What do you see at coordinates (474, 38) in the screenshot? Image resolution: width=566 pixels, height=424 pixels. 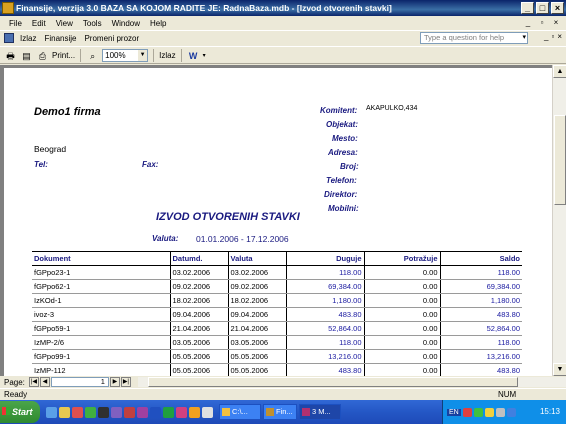 I see `ask-question-input: Type a question for help ▾` at bounding box center [474, 38].